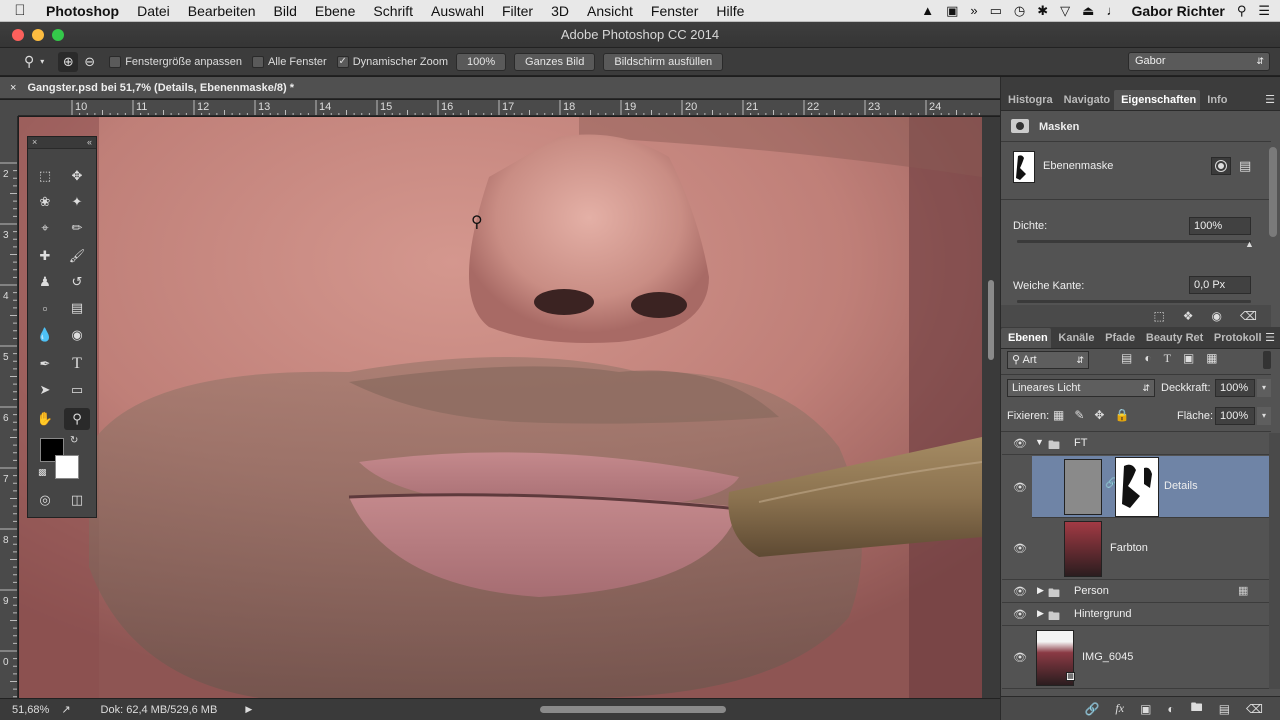  I want to click on layer-row-farbton: 👁 Farbton, so click(1135, 549).